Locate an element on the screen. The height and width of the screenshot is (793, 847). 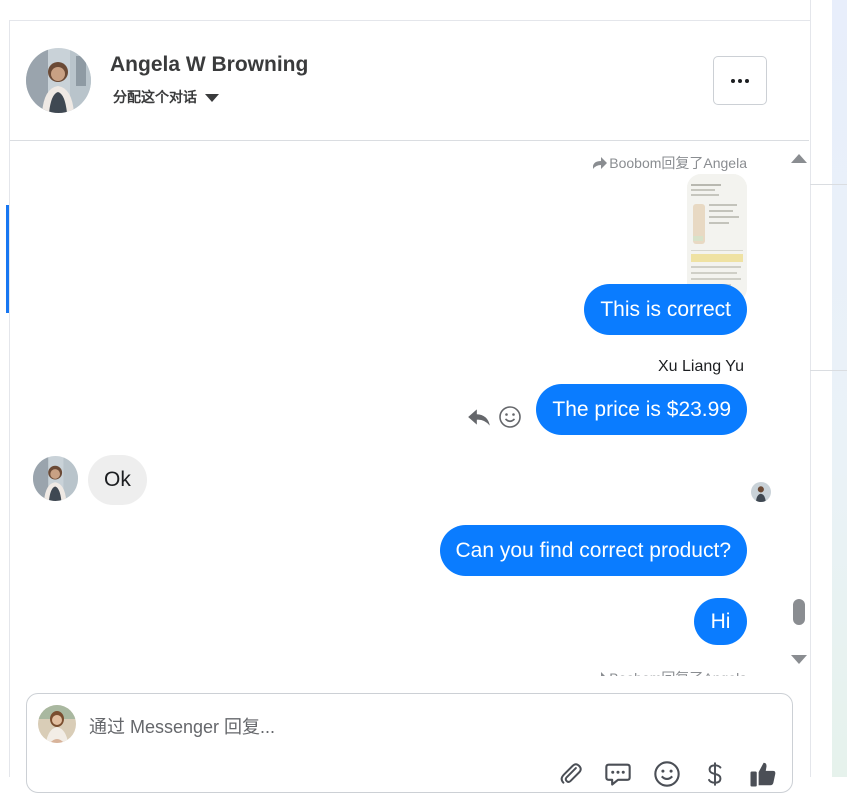
like-button is located at coordinates (763, 774).